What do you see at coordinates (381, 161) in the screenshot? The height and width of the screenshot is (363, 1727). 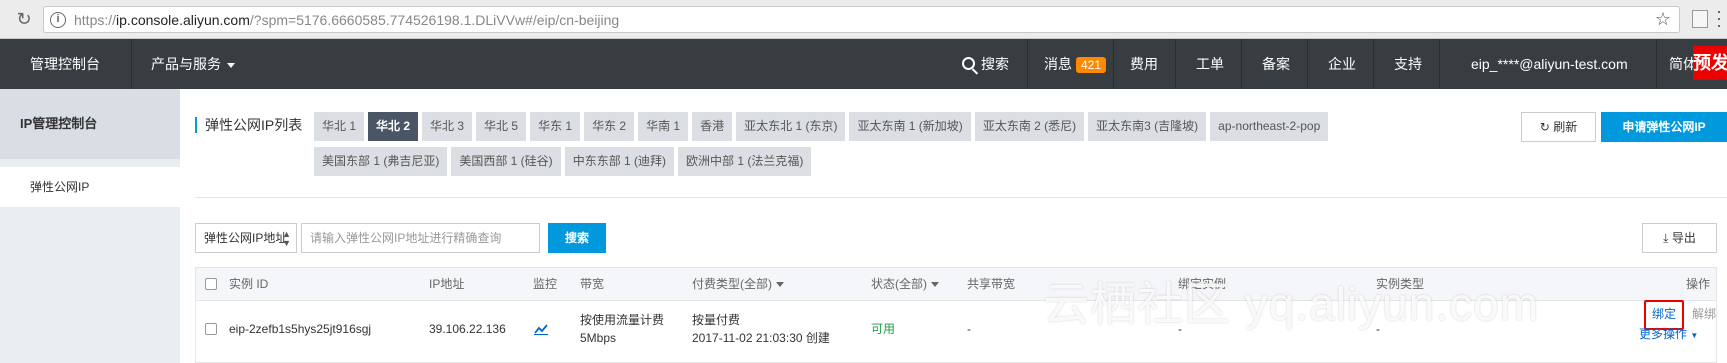 I see `region-tab: 美国东部 1 (弗吉尼亚)` at bounding box center [381, 161].